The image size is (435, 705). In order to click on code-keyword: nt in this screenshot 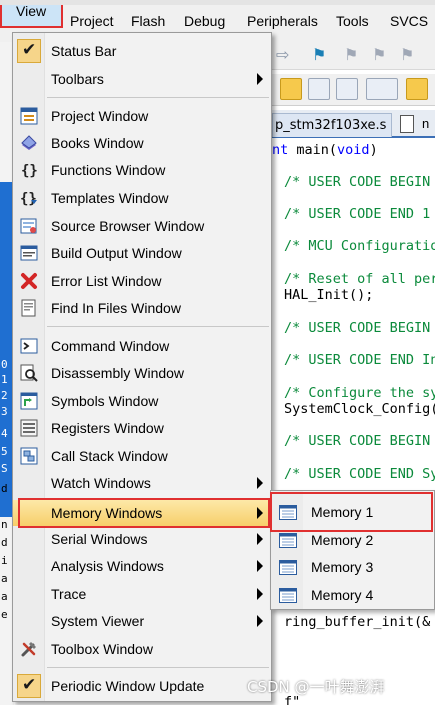, I will do `click(280, 150)`.